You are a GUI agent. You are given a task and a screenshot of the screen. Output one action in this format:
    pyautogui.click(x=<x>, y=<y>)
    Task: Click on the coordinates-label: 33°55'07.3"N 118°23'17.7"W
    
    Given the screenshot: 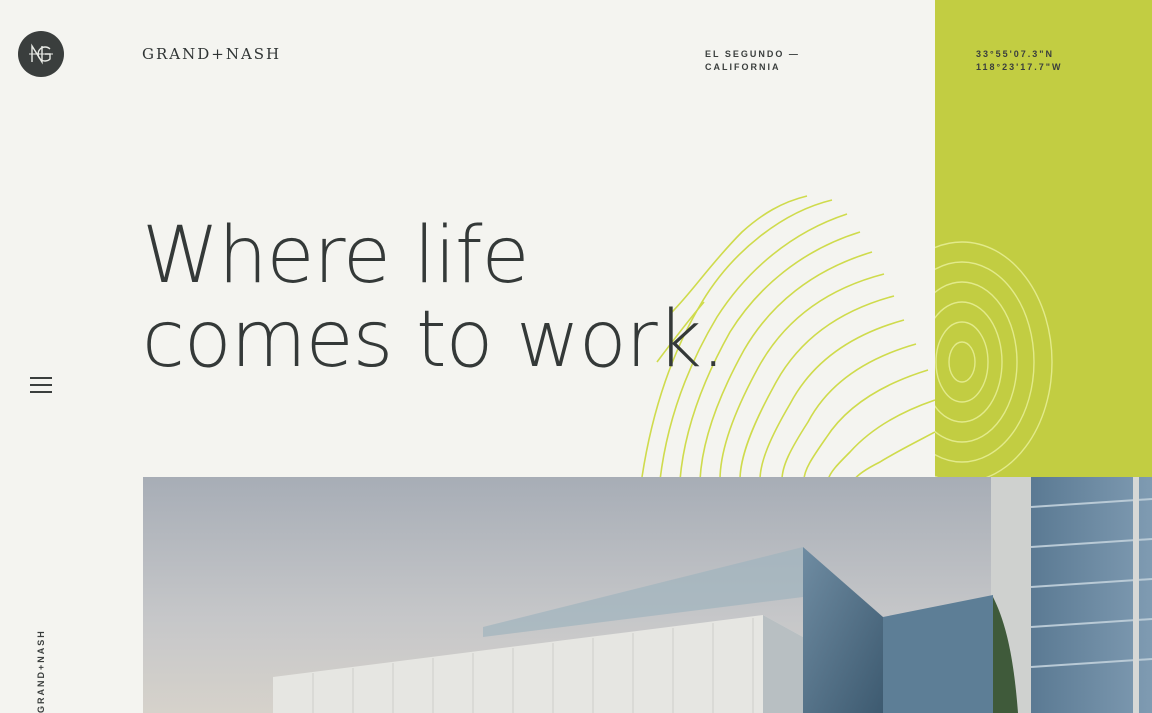 What is the action you would take?
    pyautogui.click(x=1019, y=61)
    